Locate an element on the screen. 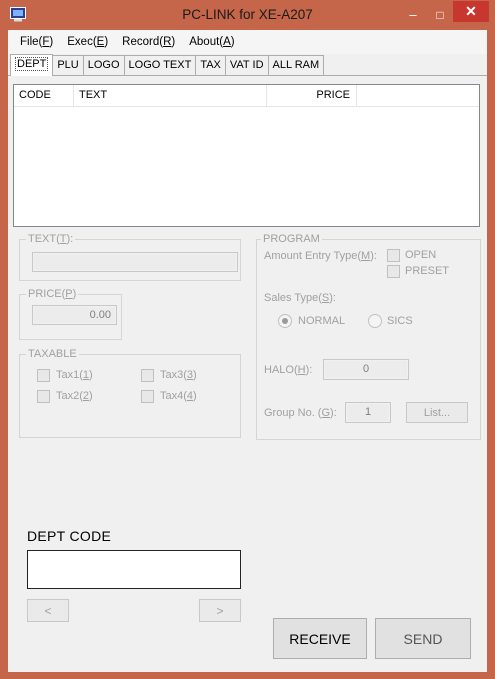  next-button: > is located at coordinates (220, 610).